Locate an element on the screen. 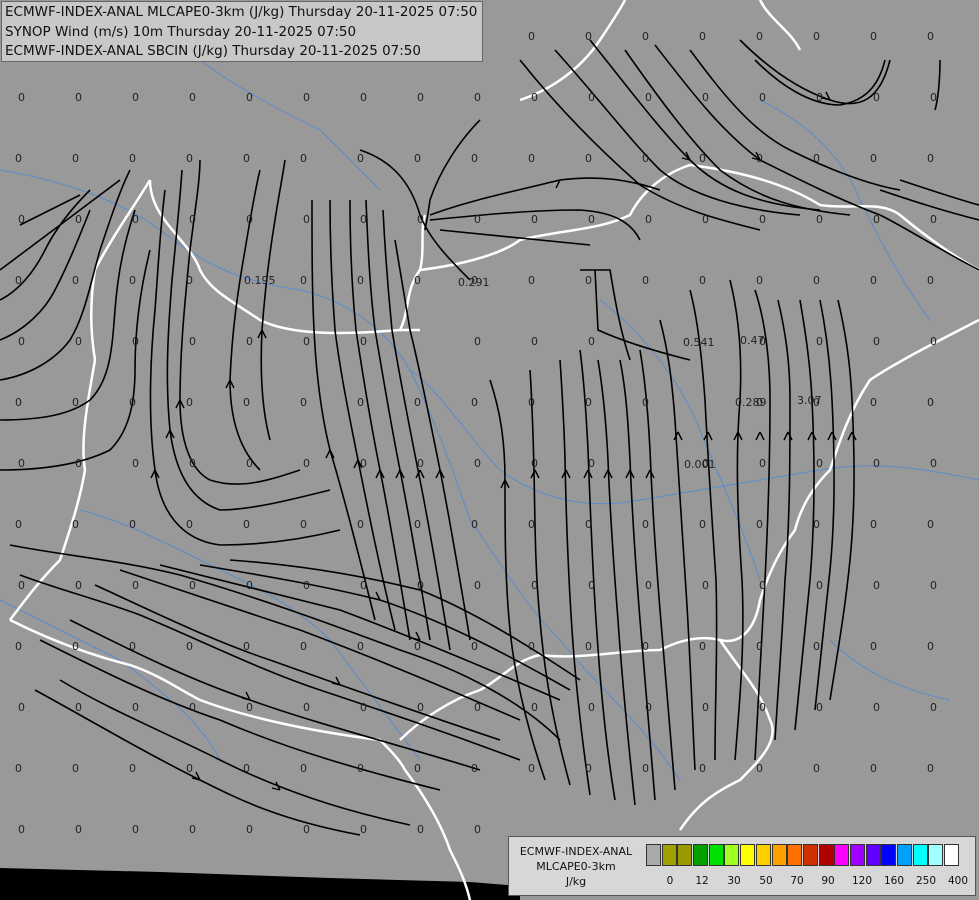 The width and height of the screenshot is (979, 900). legend-parameter: MLCAPE0-3km is located at coordinates (576, 866).